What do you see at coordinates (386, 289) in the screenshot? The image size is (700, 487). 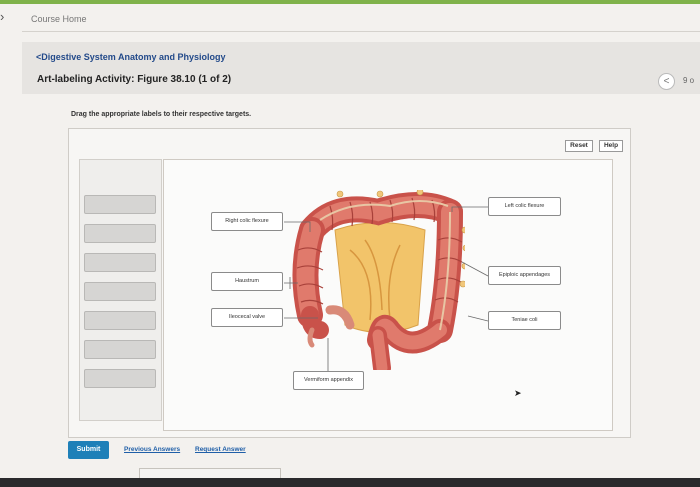 I see `leader-lines` at bounding box center [386, 289].